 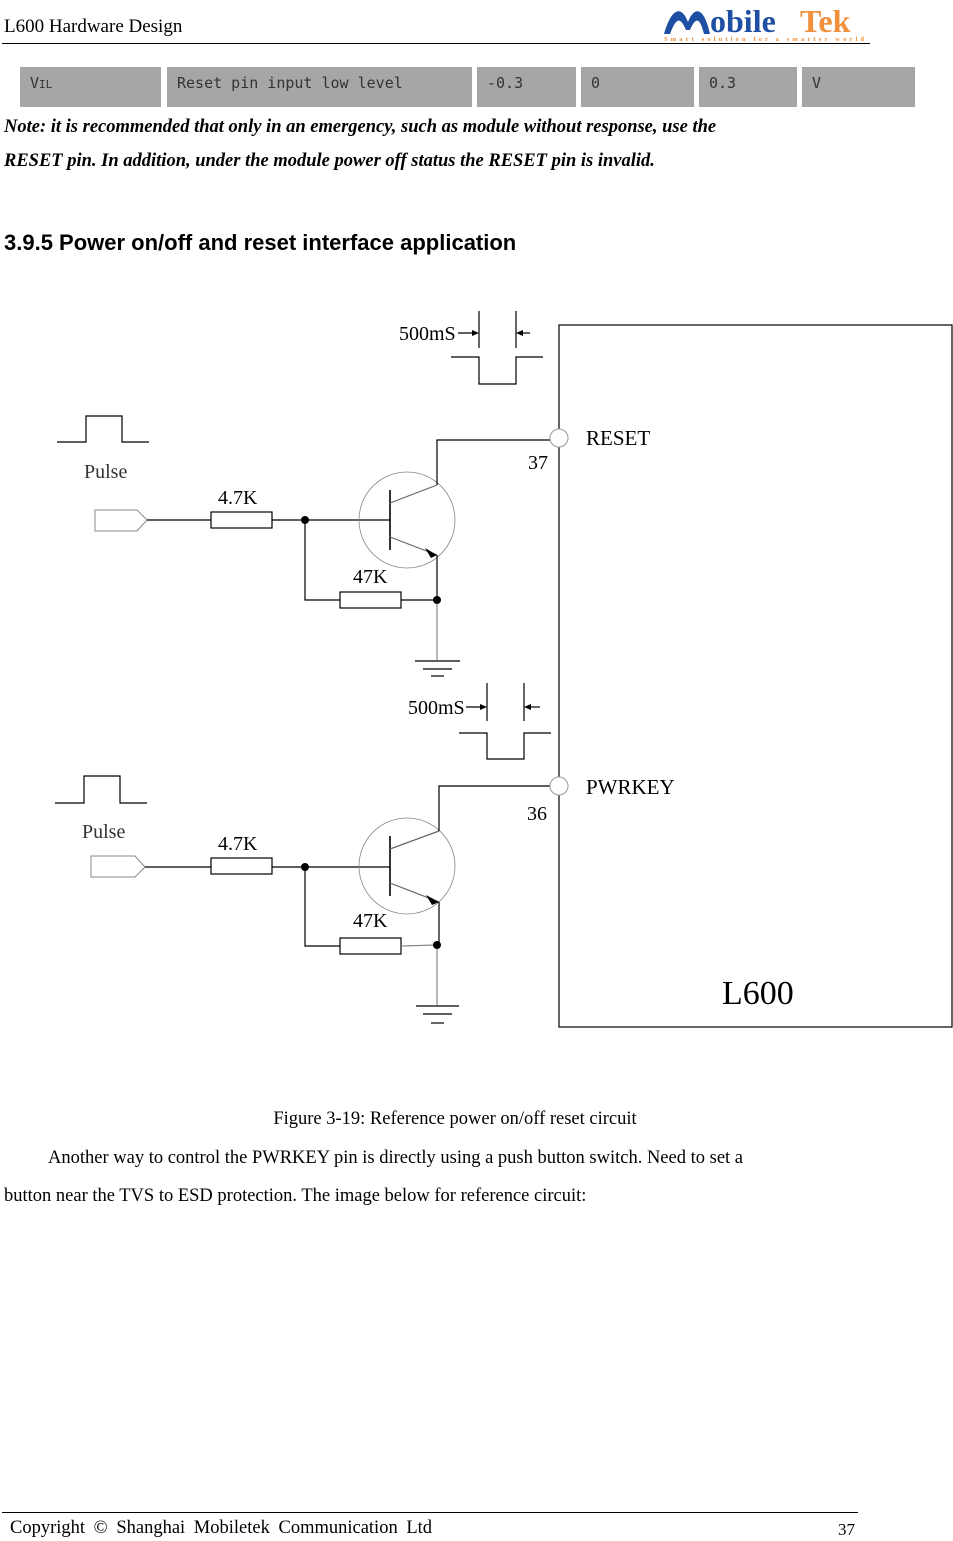 What do you see at coordinates (748, 87) in the screenshot?
I see `table-cell-max: 0.3` at bounding box center [748, 87].